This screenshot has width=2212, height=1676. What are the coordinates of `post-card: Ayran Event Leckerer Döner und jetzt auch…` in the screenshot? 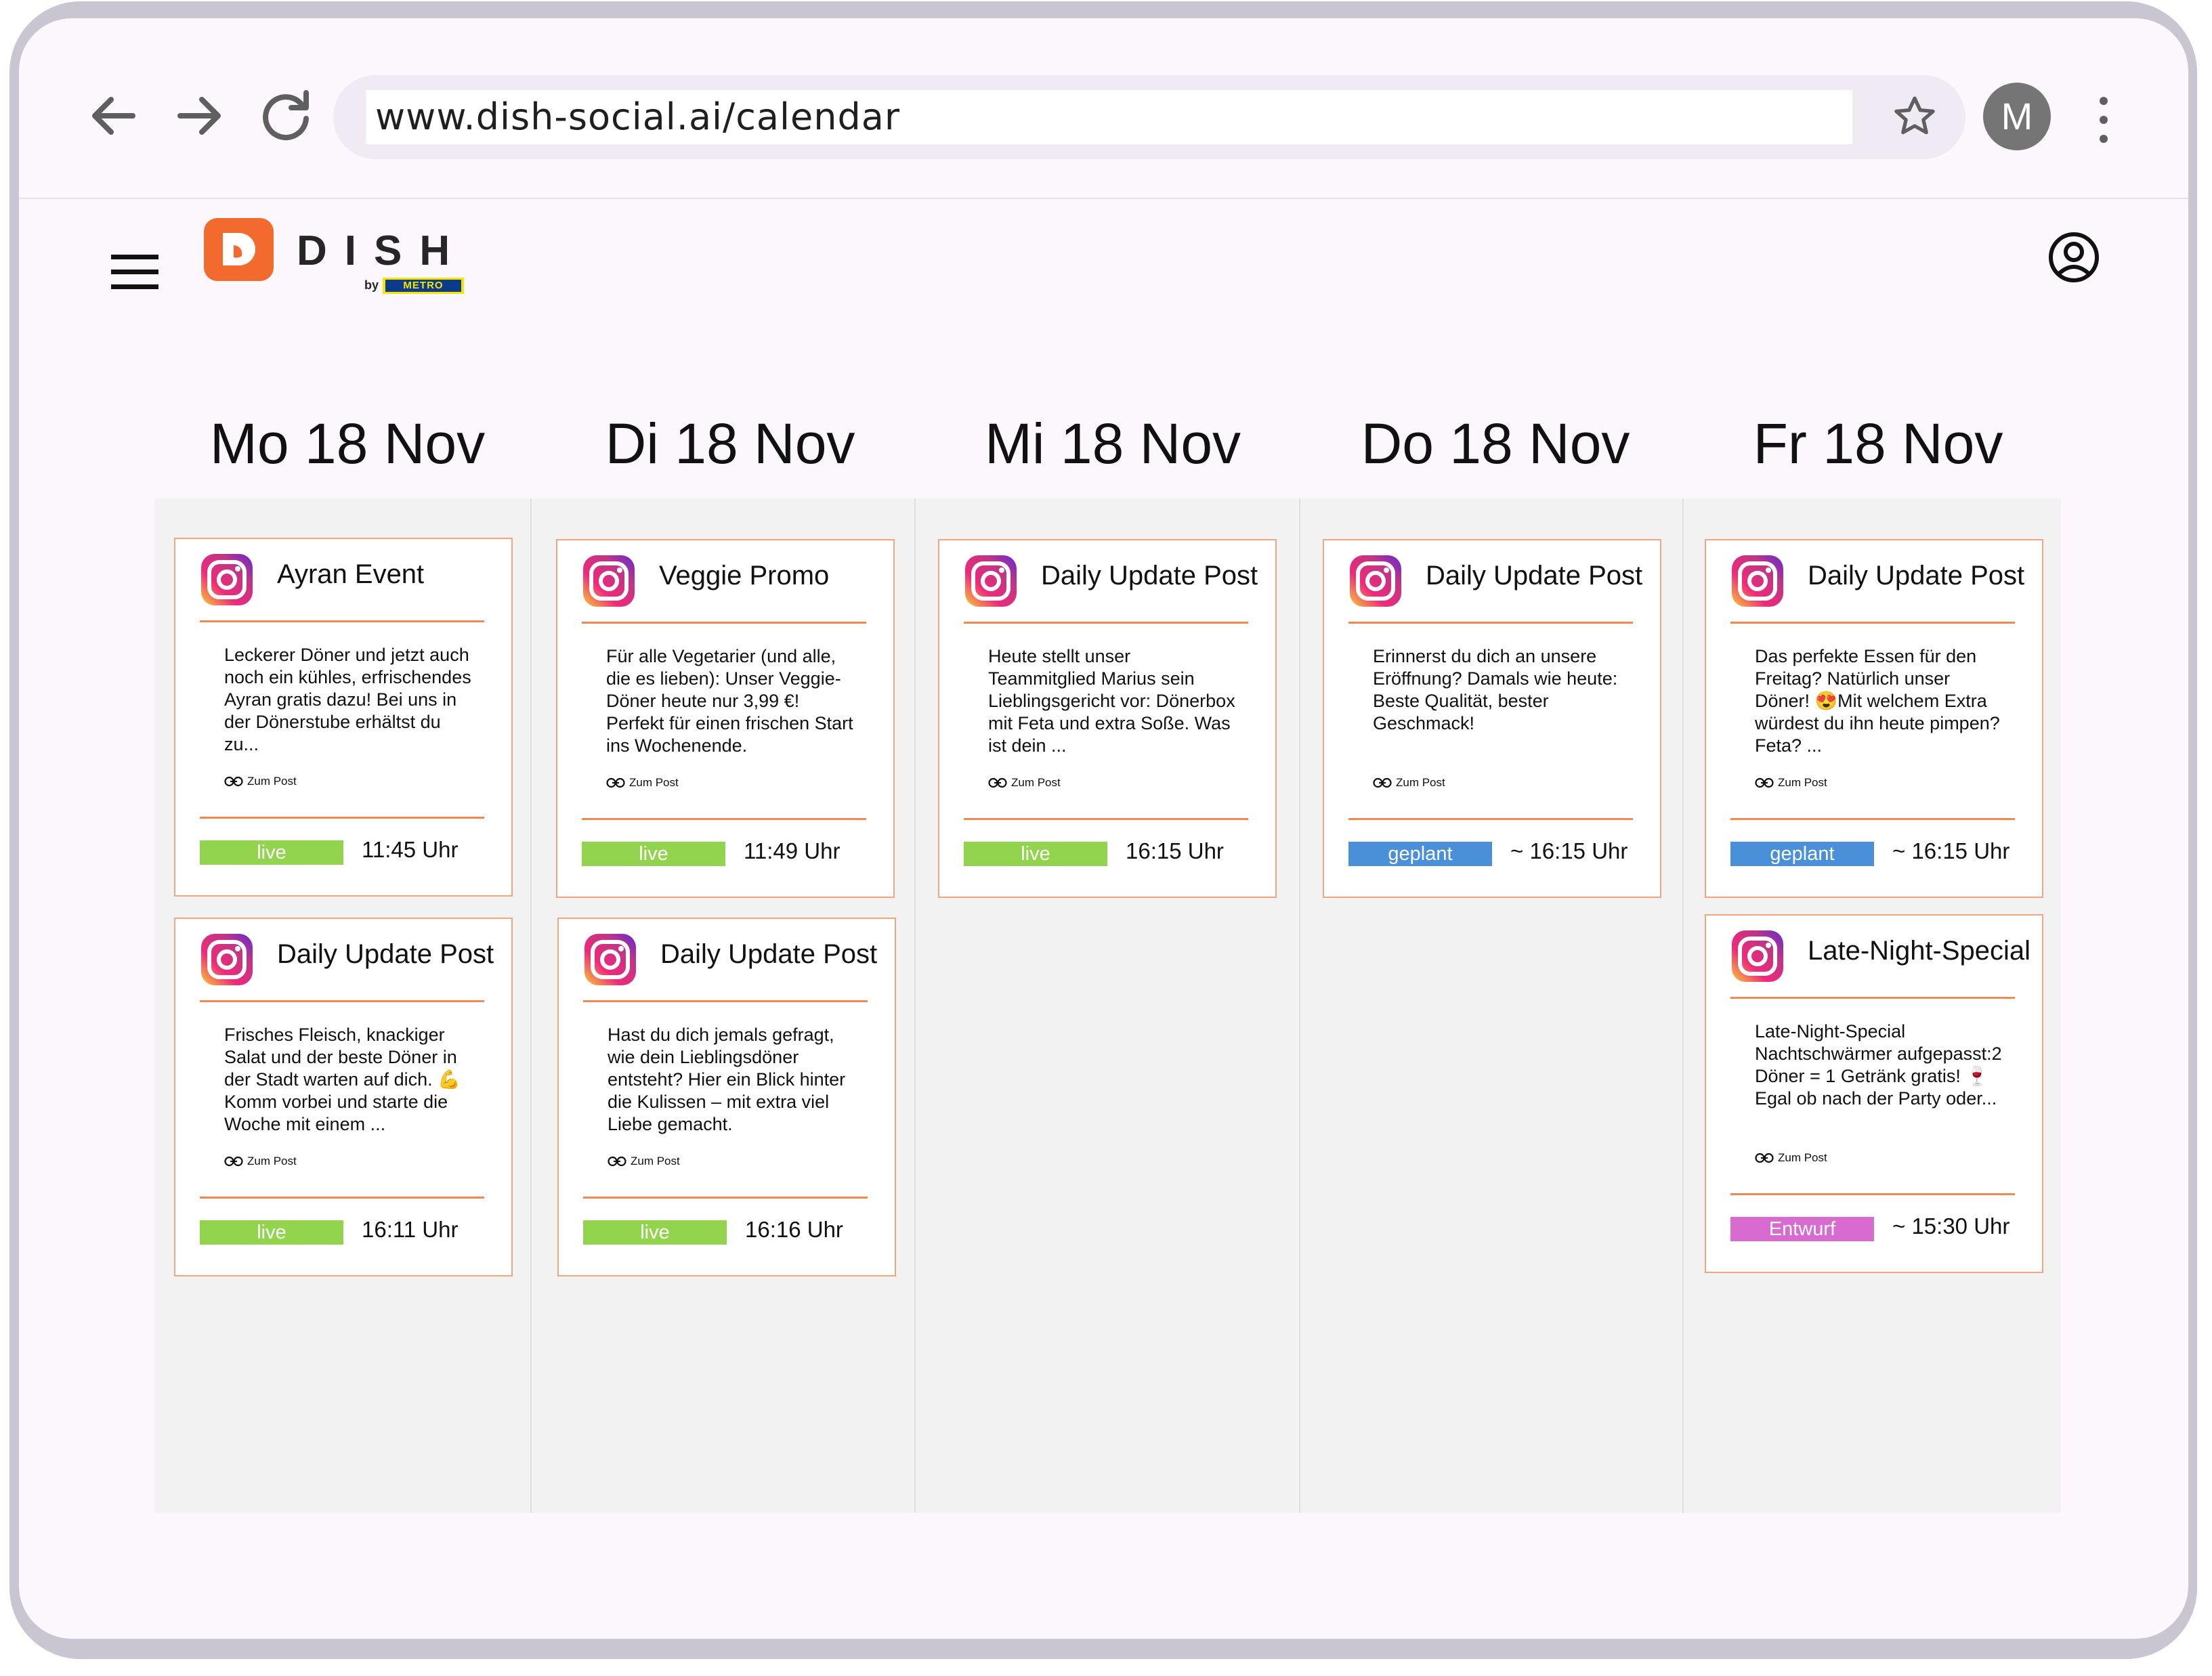 It's located at (343, 717).